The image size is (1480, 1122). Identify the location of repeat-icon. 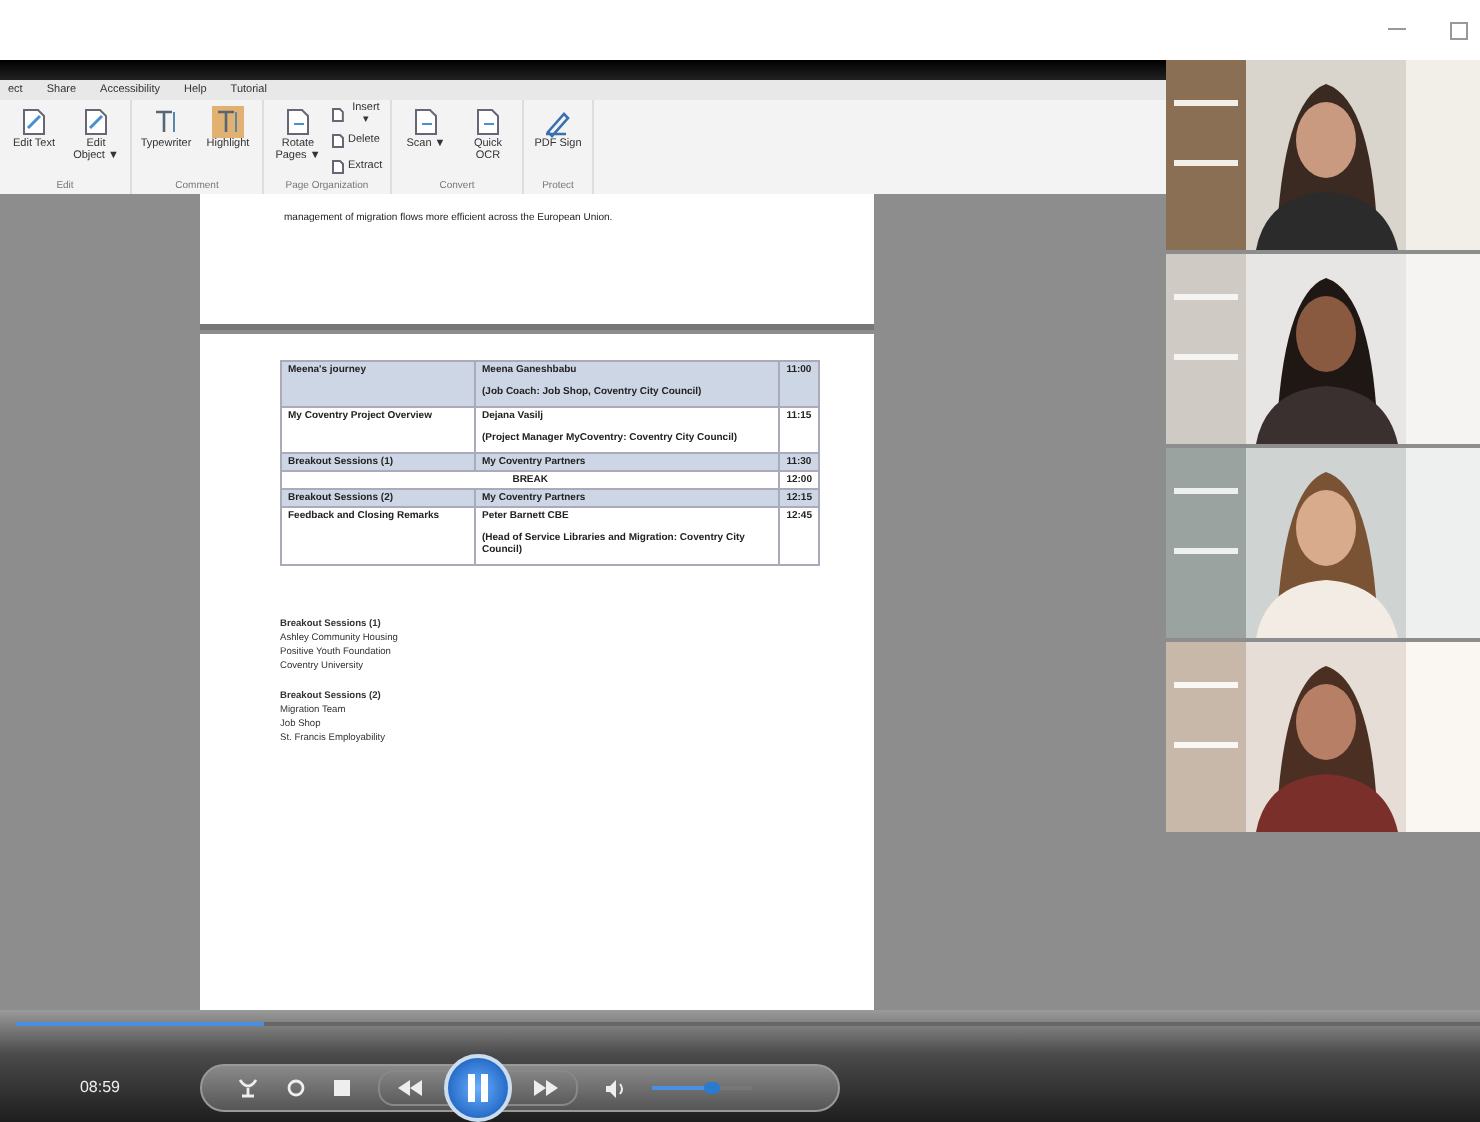
(296, 1088).